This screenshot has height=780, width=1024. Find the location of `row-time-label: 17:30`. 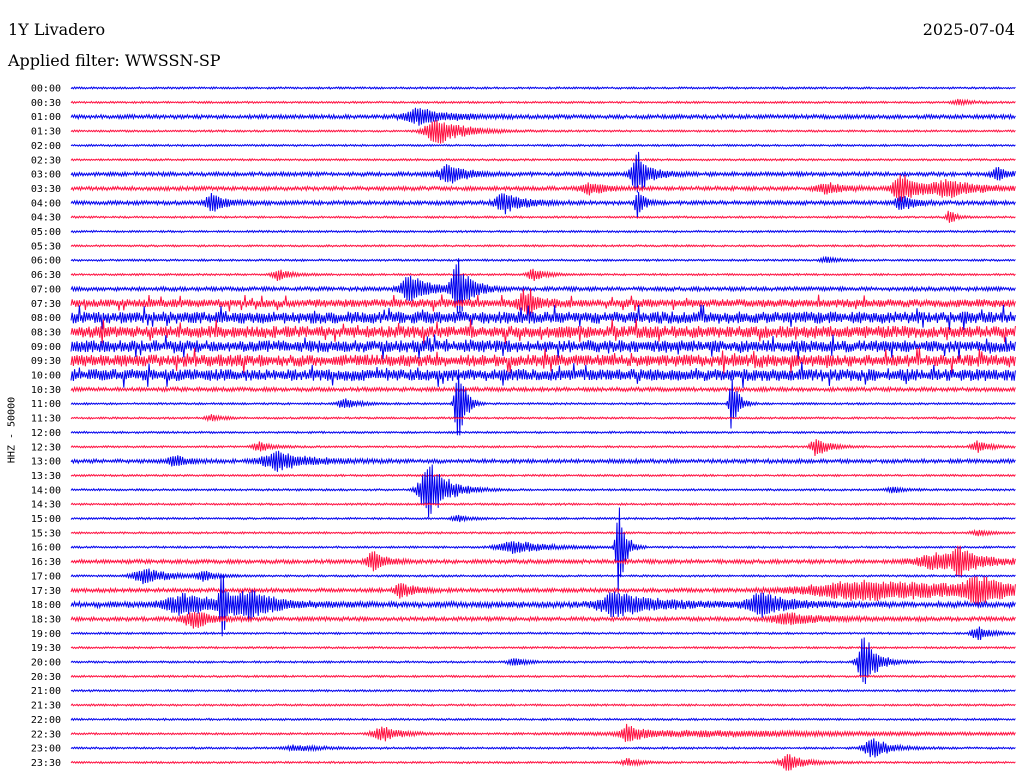

row-time-label: 17:30 is located at coordinates (46, 591).